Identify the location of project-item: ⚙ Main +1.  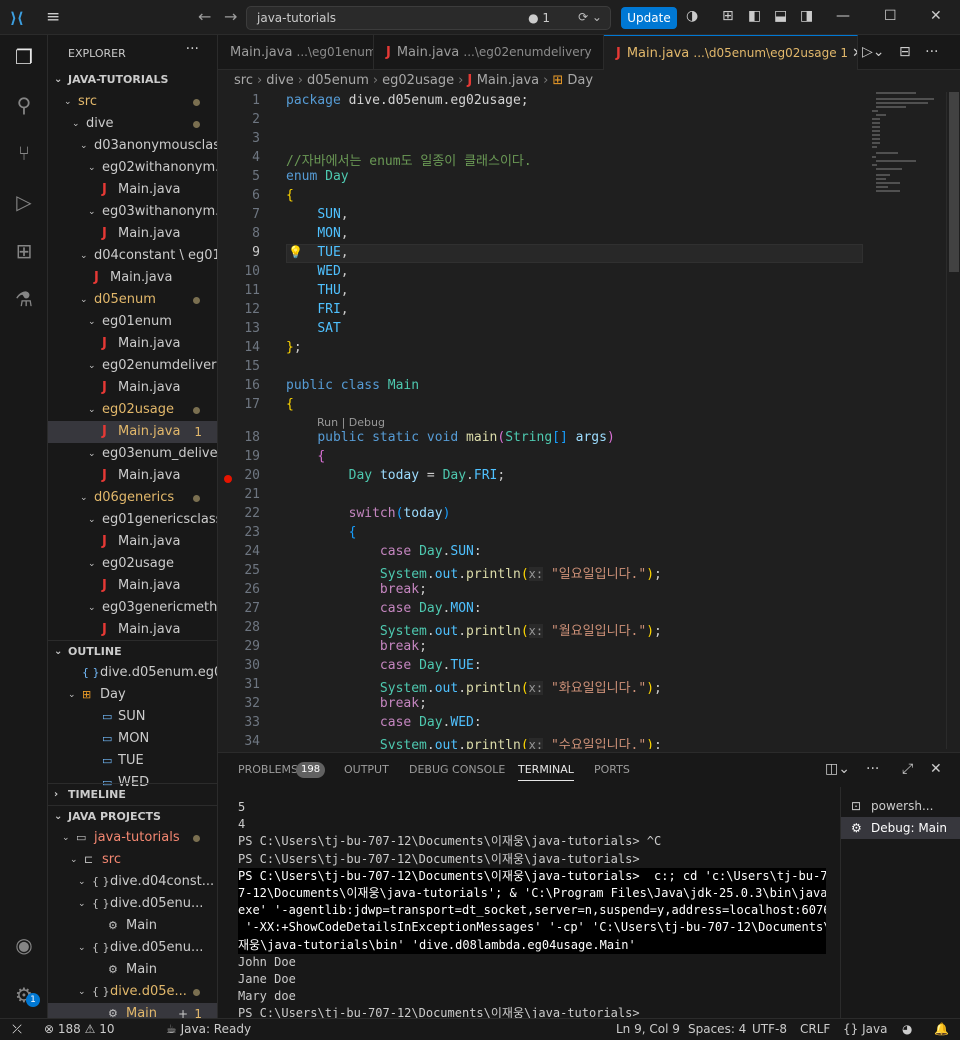
(132, 1010).